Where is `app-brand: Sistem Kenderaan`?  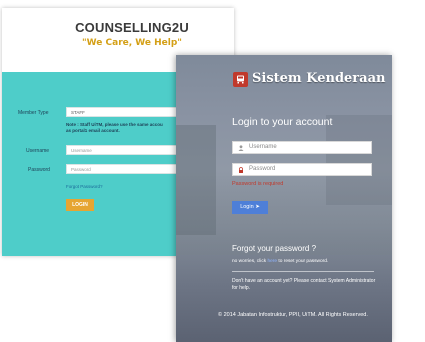
app-brand: Sistem Kenderaan is located at coordinates (319, 78).